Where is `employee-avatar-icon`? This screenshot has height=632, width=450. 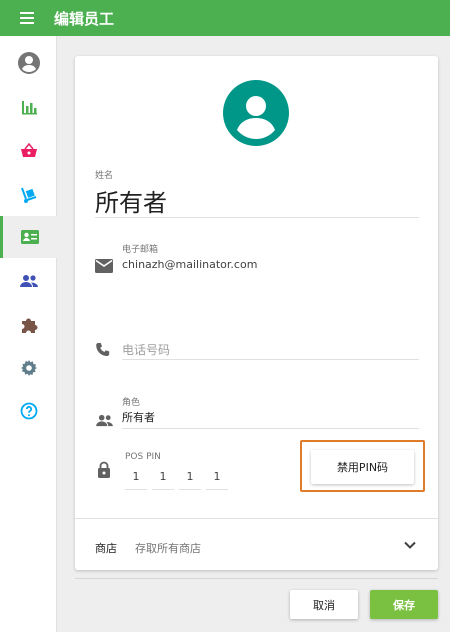 employee-avatar-icon is located at coordinates (256, 113).